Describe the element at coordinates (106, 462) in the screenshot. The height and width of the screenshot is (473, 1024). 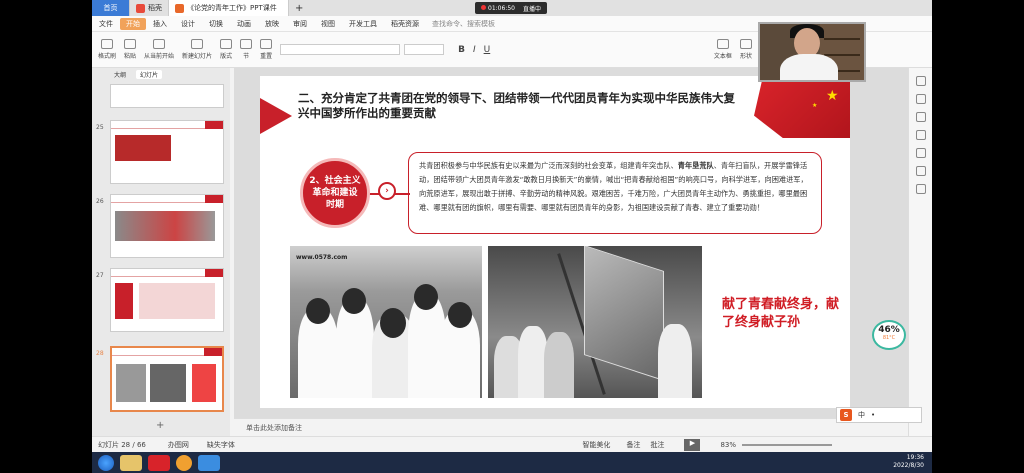
I see `start-icon` at that location.